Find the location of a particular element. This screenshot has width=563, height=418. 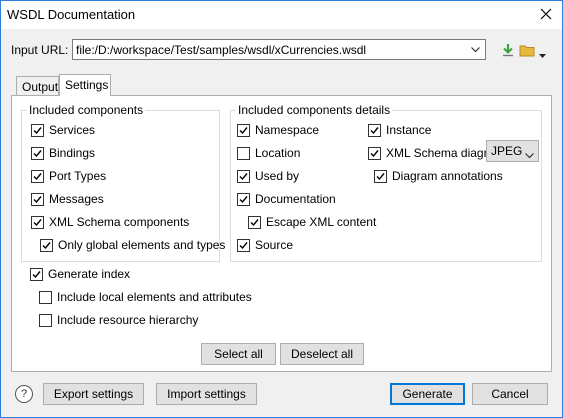

tab-settings: Settings is located at coordinates (85, 85).